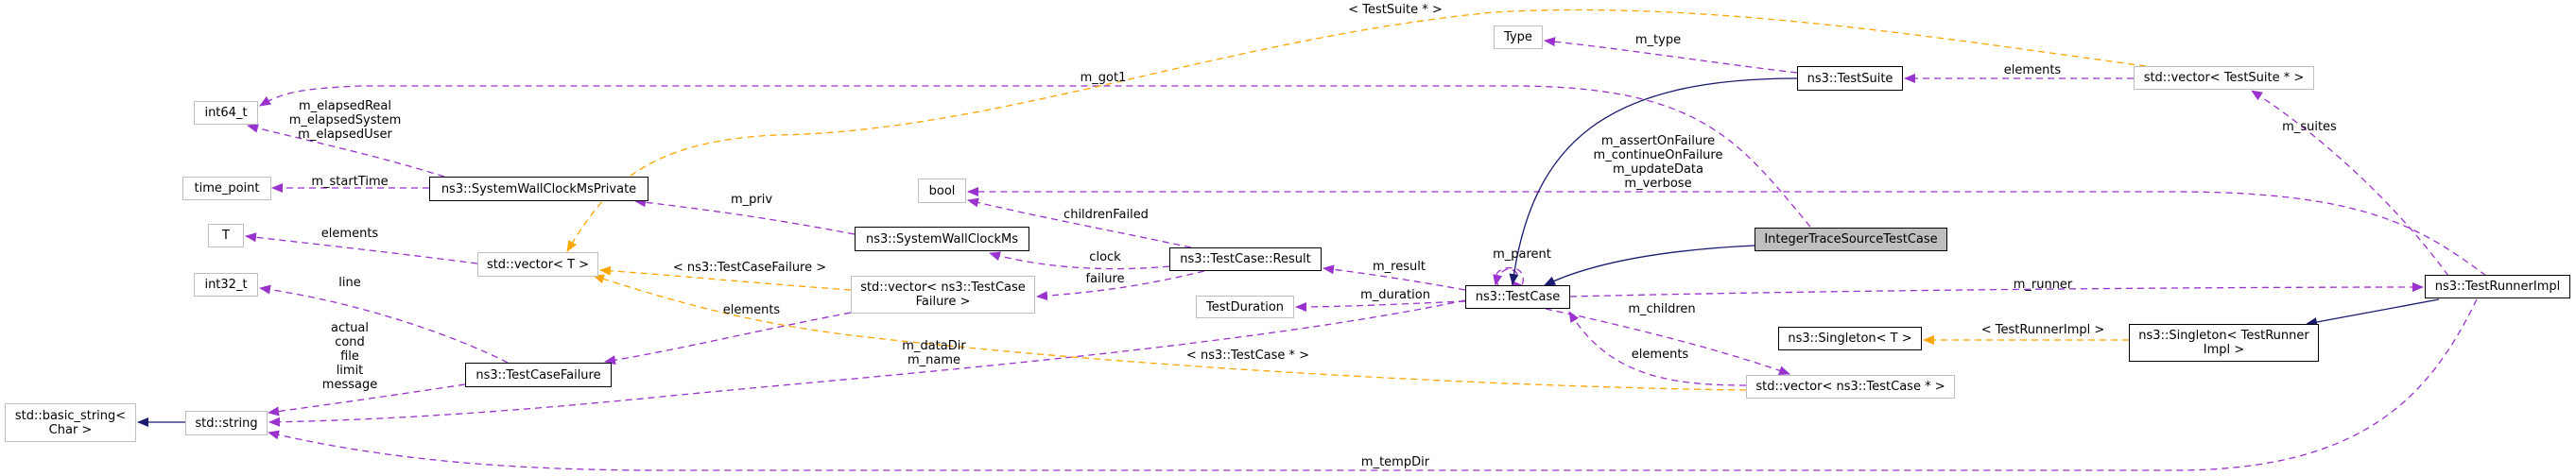 This screenshot has width=2576, height=476. Describe the element at coordinates (1517, 297) in the screenshot. I see `node-test-case: ns3::TestCase` at that location.